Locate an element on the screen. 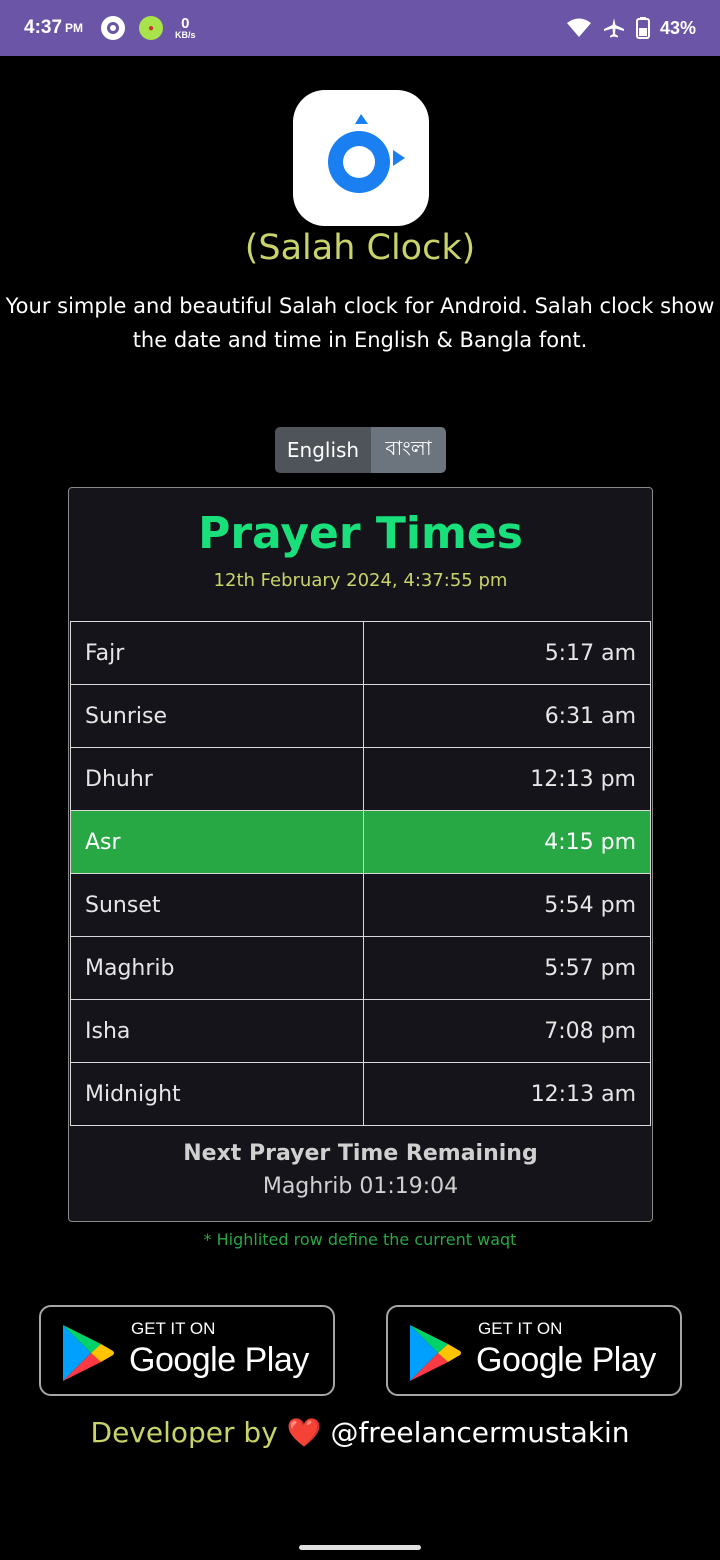  wifi-icon is located at coordinates (578, 27).